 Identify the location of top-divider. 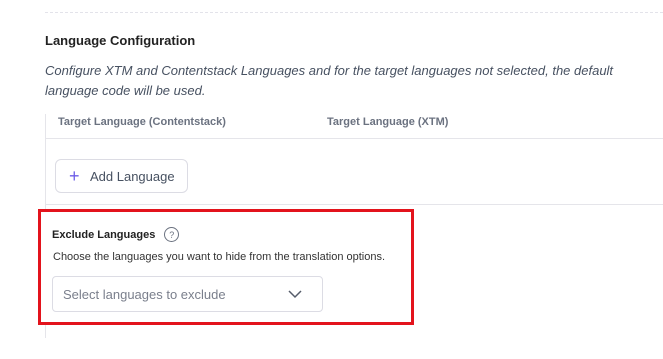
(354, 12).